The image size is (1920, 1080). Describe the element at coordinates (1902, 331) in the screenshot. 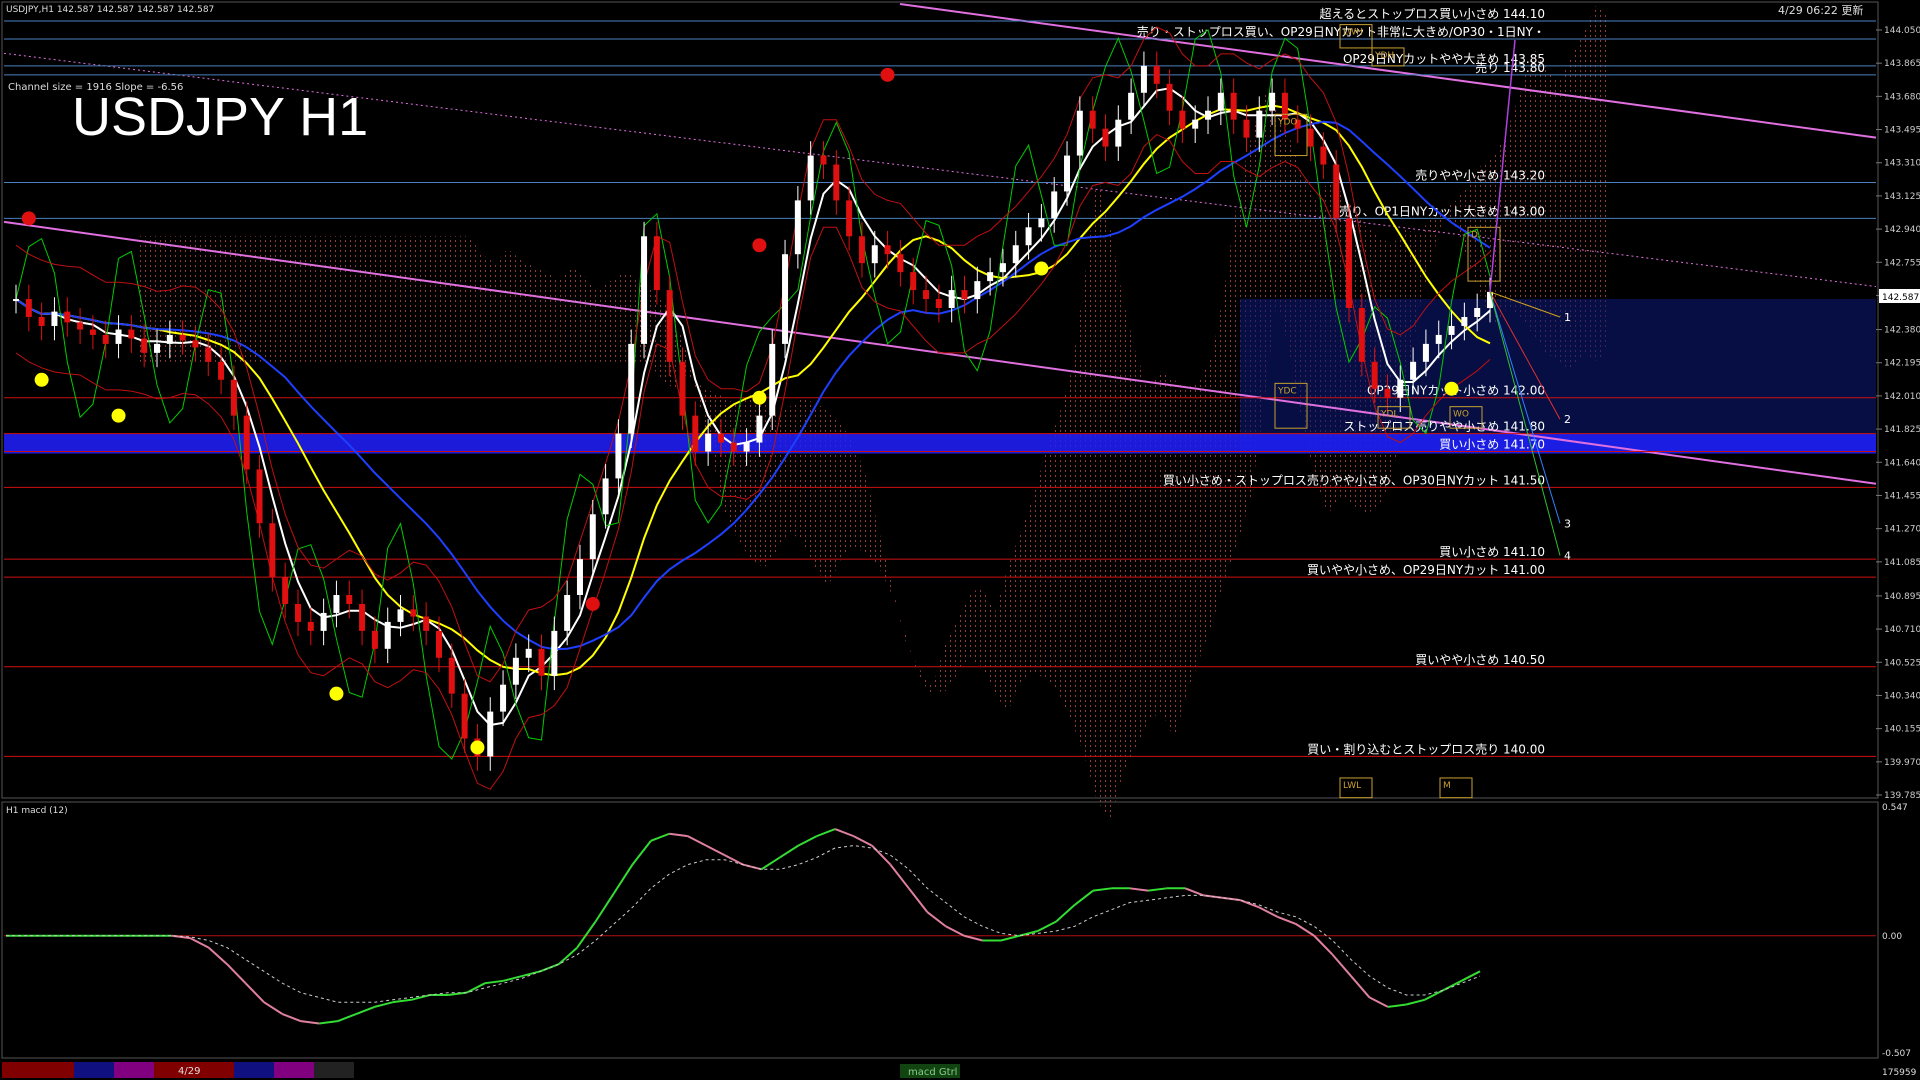

I see `price-tick-label: 142.380` at that location.